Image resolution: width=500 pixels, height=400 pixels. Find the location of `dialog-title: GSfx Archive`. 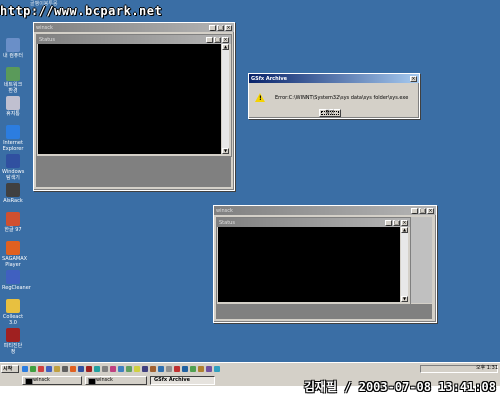

dialog-title: GSfx Archive is located at coordinates (269, 78).